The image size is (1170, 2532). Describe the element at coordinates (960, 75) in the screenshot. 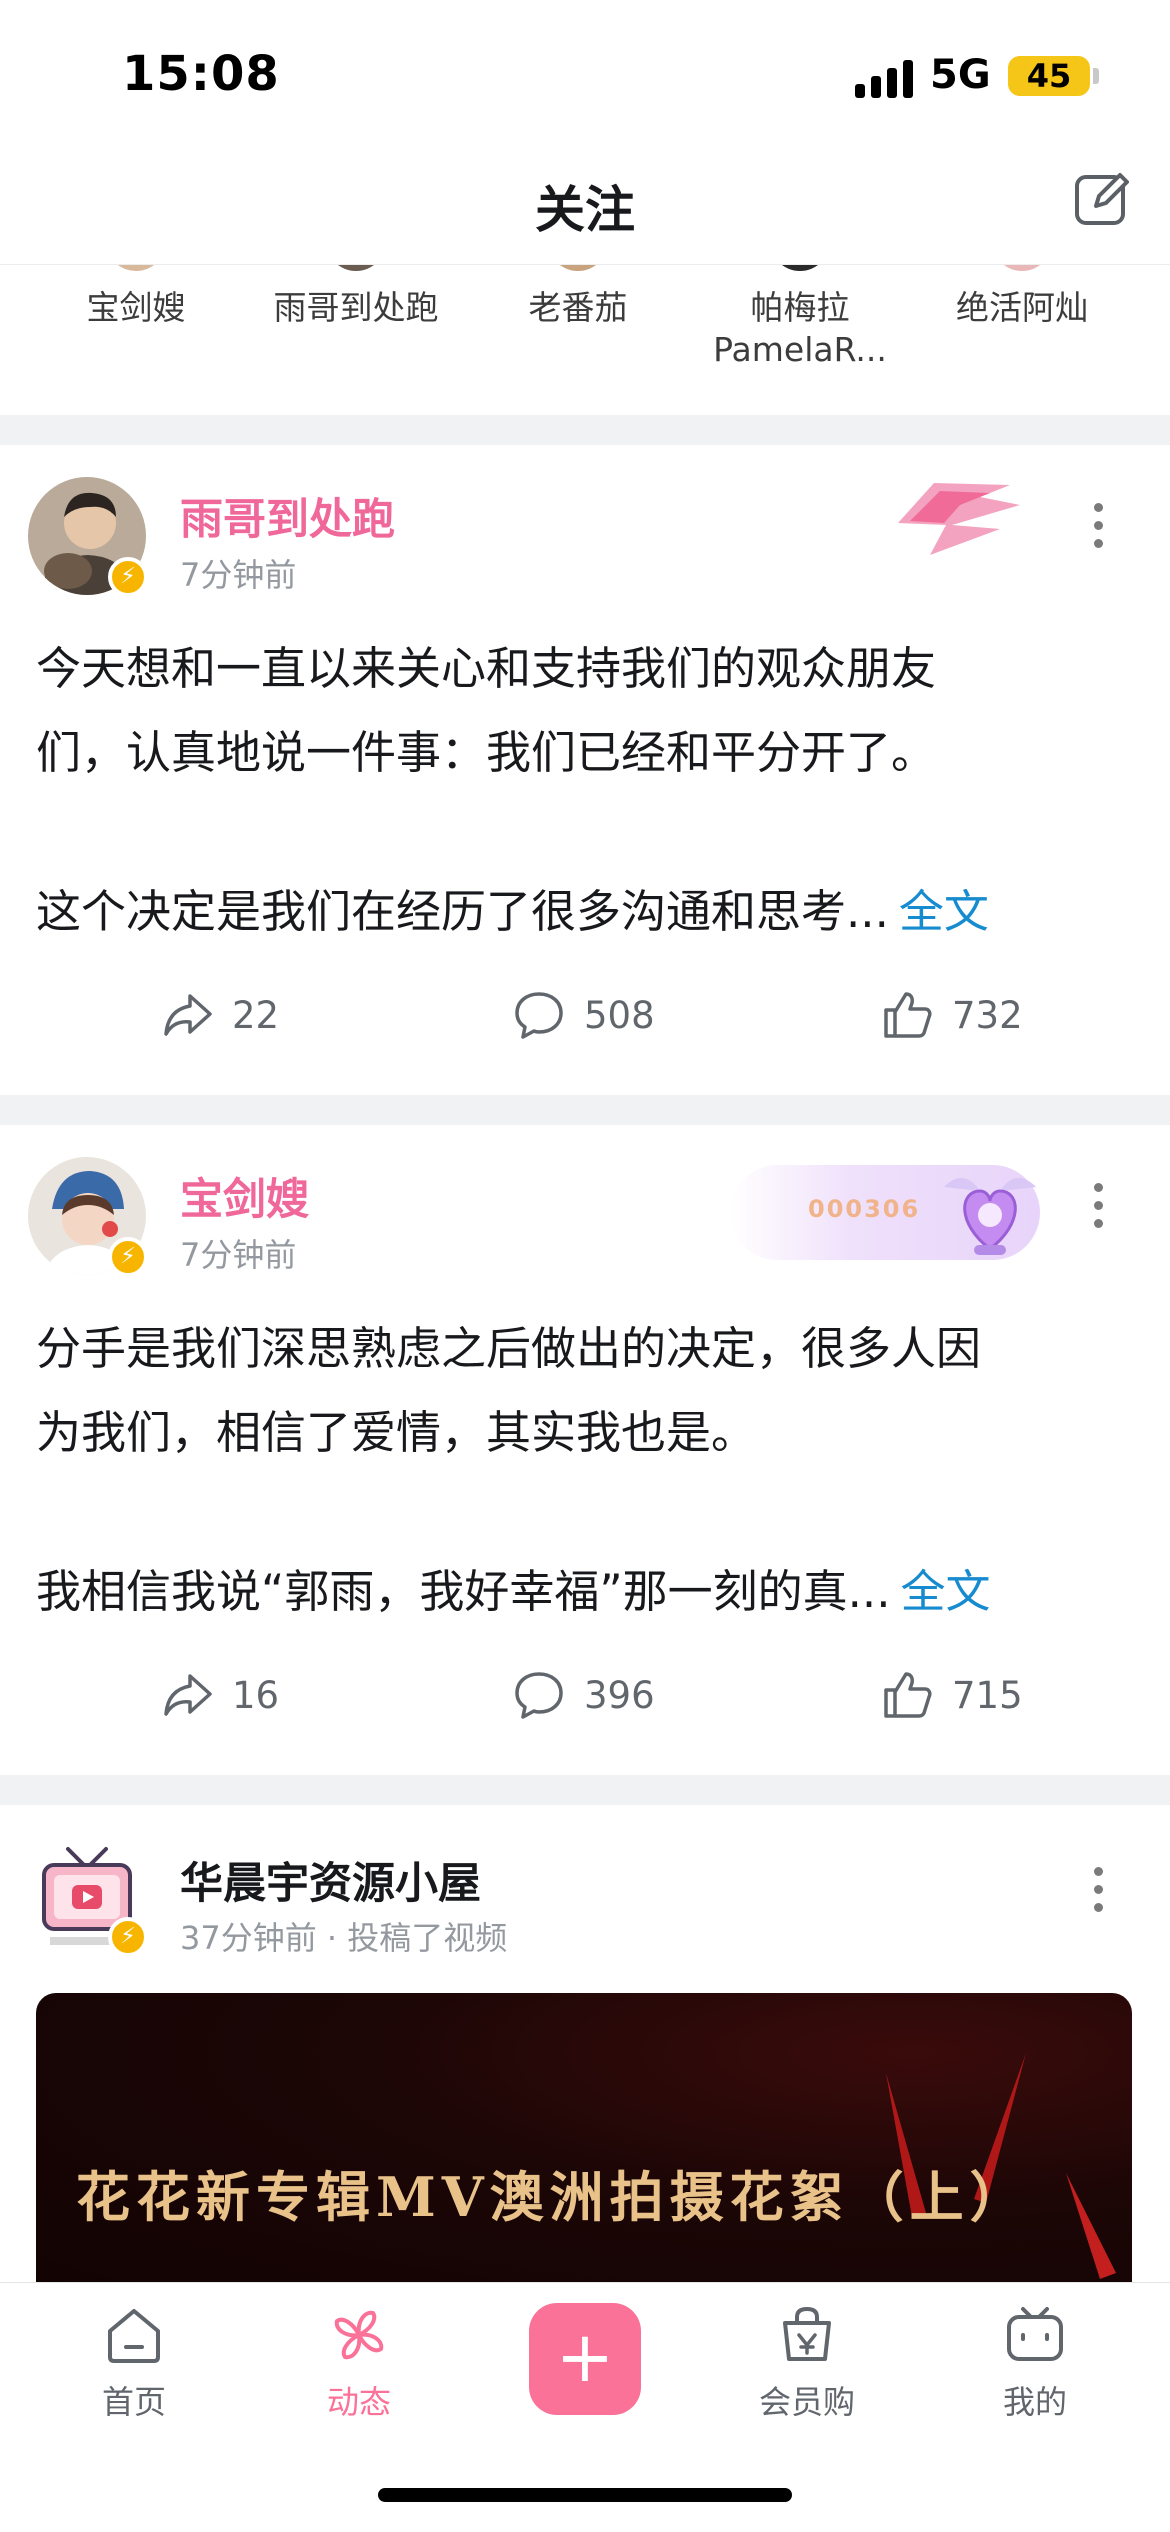

I see `network-type: 5G` at that location.